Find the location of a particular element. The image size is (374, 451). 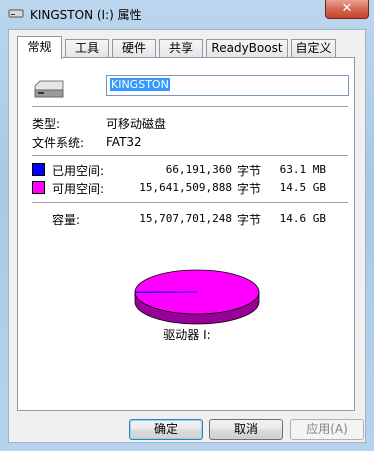

filesystem-value: FAT32 is located at coordinates (124, 142).